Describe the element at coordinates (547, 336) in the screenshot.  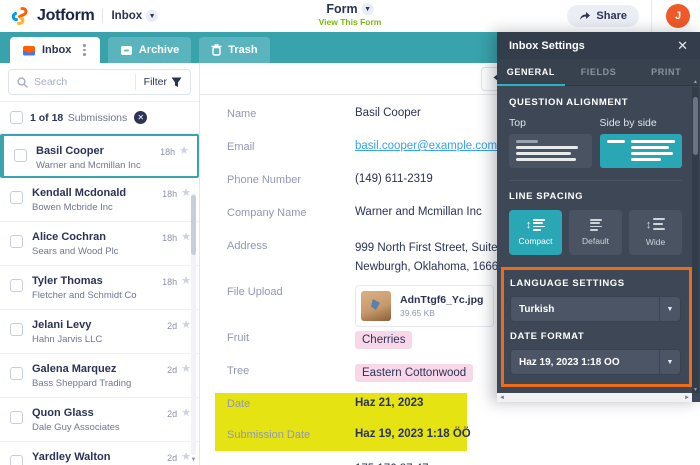
I see `date-format-heading: DATE FORMAT` at that location.